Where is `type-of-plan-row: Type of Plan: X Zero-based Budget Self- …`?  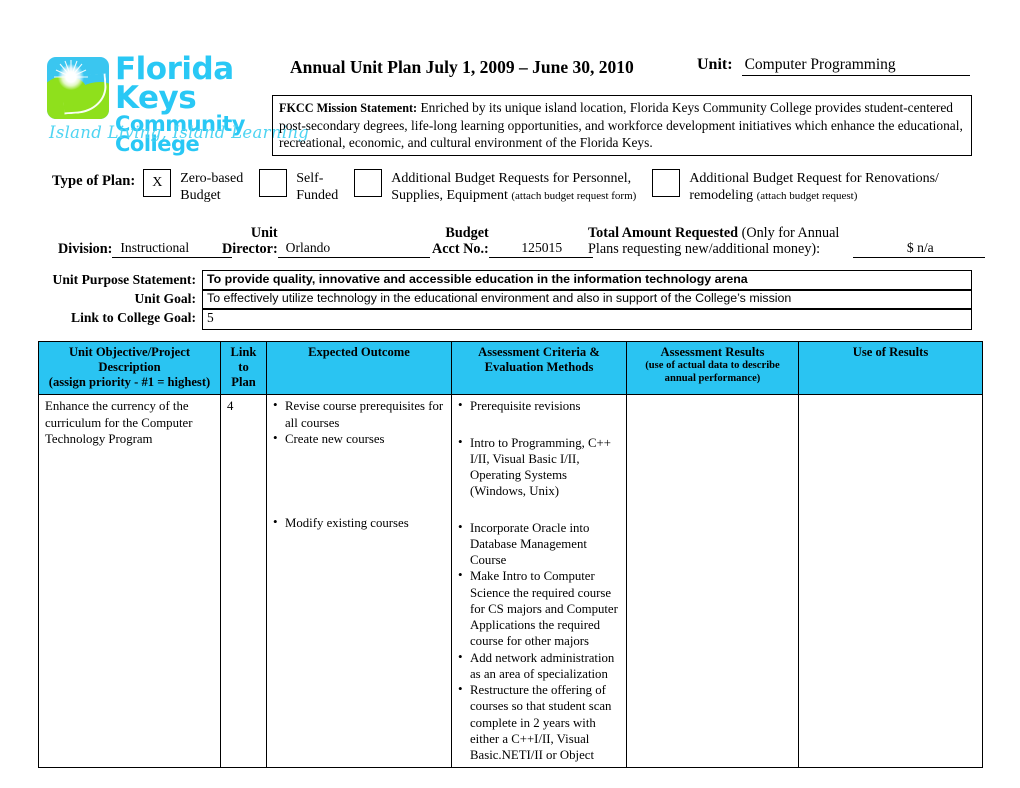 type-of-plan-row: Type of Plan: X Zero-based Budget Self- … is located at coordinates (522, 186).